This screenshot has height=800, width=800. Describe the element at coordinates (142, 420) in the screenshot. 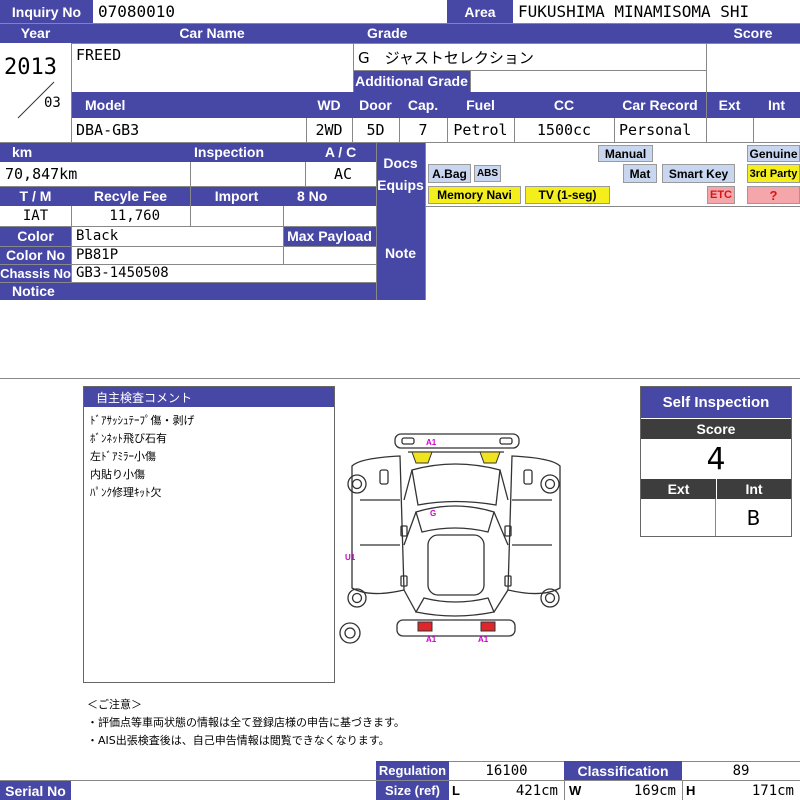

I see `comment-line: ﾄﾞｱｻｯｼｭﾃｰﾌﾟ傷・剥げ` at that location.